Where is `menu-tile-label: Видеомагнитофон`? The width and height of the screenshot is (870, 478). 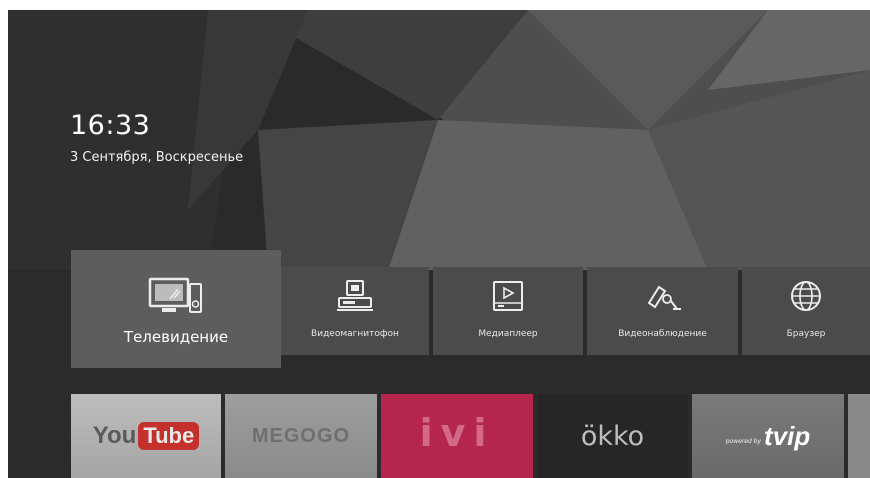 menu-tile-label: Видеомагнитофон is located at coordinates (355, 334).